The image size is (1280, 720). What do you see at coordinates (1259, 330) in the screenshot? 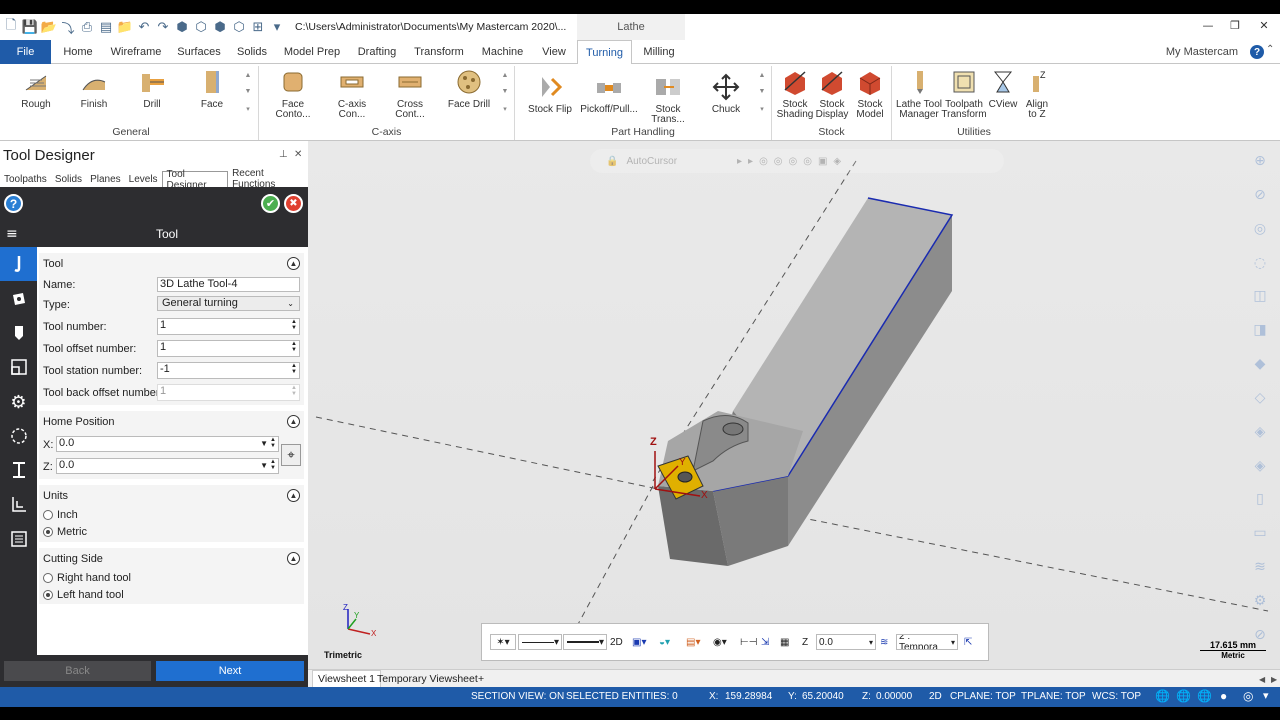
I see `dimension-mask-icon: ◨` at bounding box center [1259, 330].